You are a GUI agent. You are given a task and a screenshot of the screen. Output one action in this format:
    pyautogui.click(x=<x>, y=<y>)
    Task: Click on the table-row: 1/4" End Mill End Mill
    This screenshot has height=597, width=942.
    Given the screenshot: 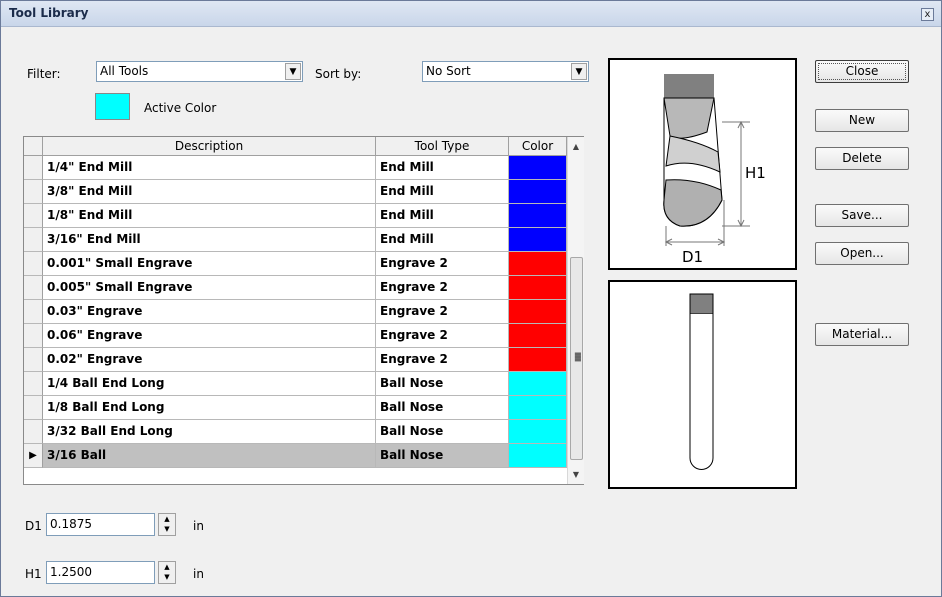 What is the action you would take?
    pyautogui.click(x=295, y=168)
    